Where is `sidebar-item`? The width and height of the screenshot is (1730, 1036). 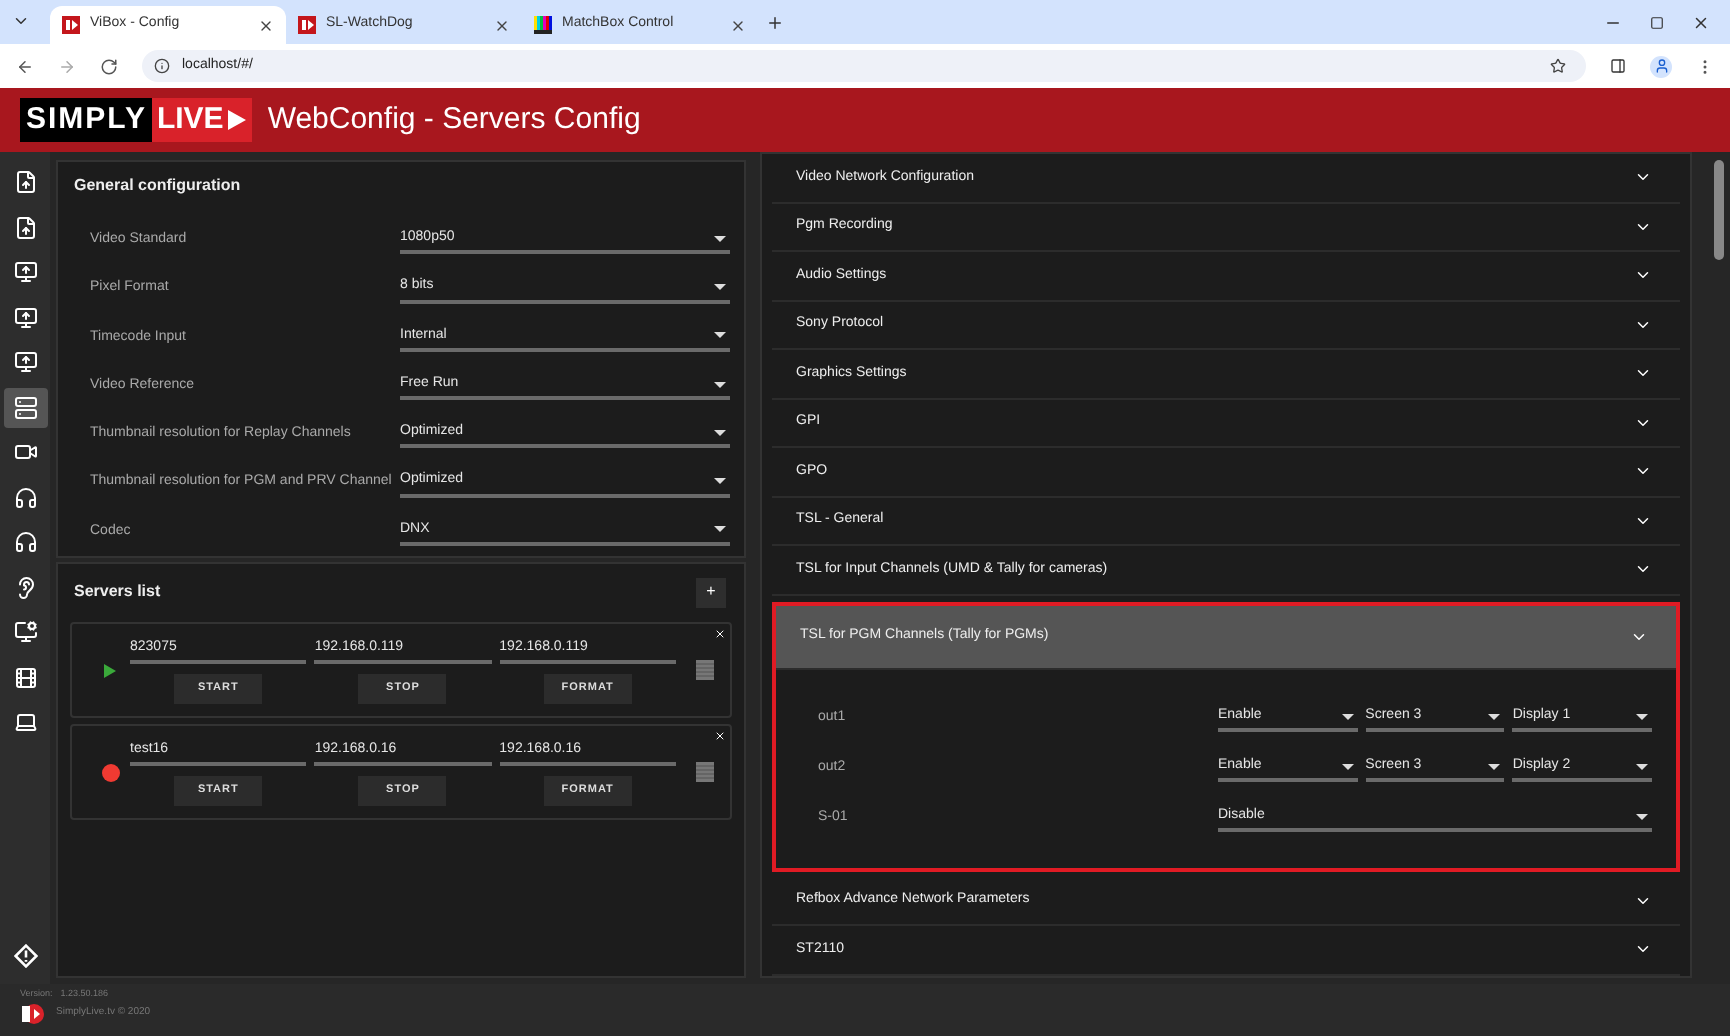
sidebar-item is located at coordinates (25, 407).